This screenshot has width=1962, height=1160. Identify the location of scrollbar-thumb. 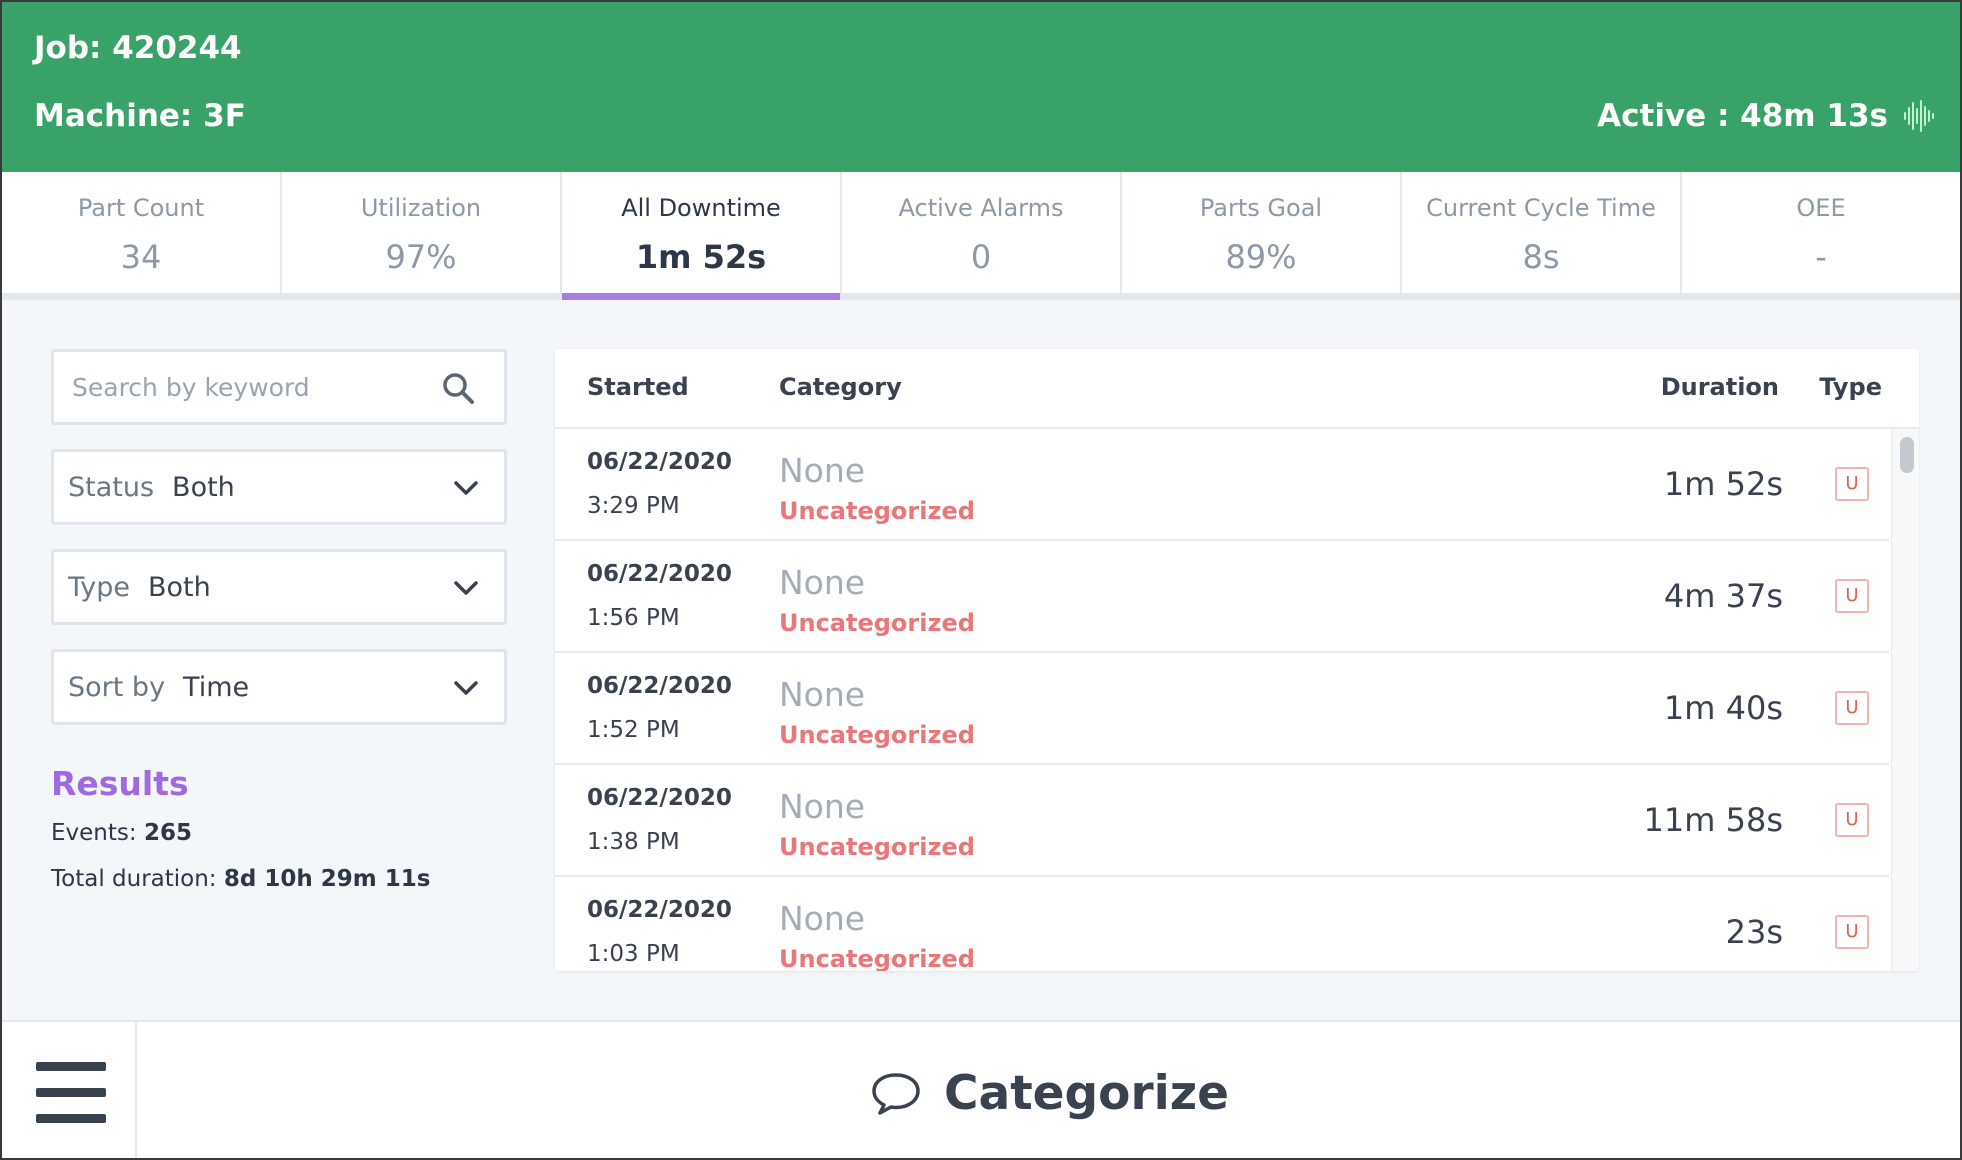
(1907, 455).